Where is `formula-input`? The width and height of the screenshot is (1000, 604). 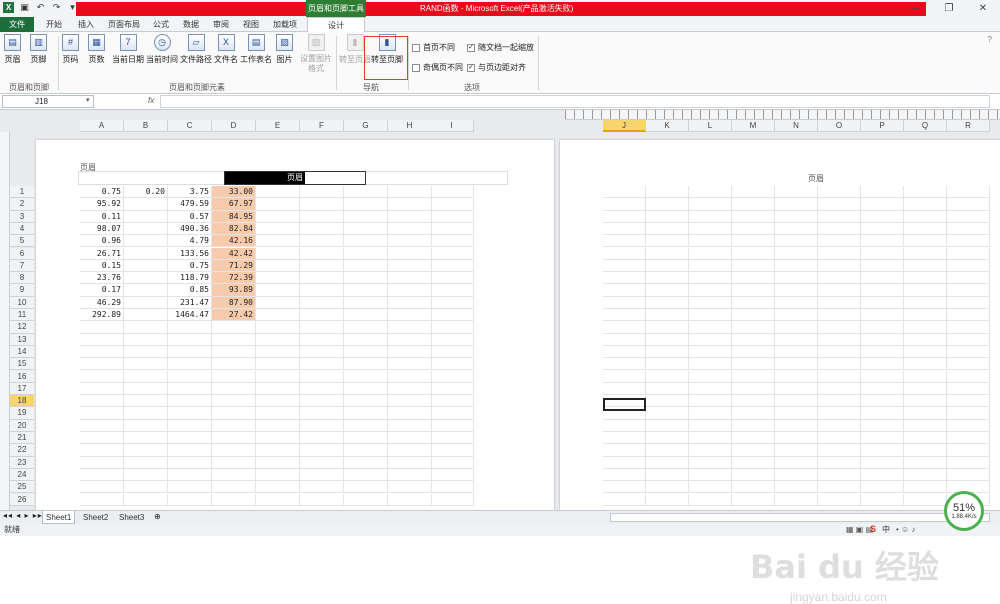 formula-input is located at coordinates (575, 101).